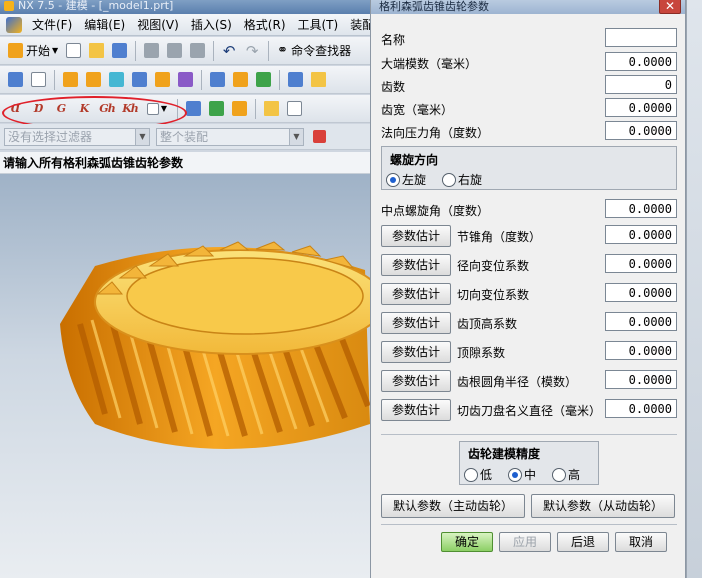 The height and width of the screenshot is (578, 702). Describe the element at coordinates (294, 109) in the screenshot. I see `view-button` at that location.